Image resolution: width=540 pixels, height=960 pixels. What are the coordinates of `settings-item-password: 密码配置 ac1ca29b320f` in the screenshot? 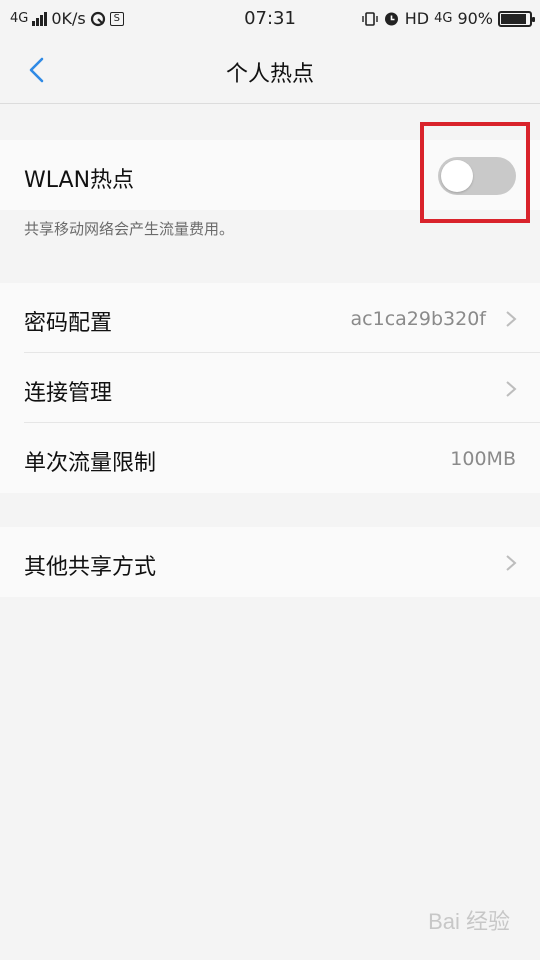 It's located at (270, 318).